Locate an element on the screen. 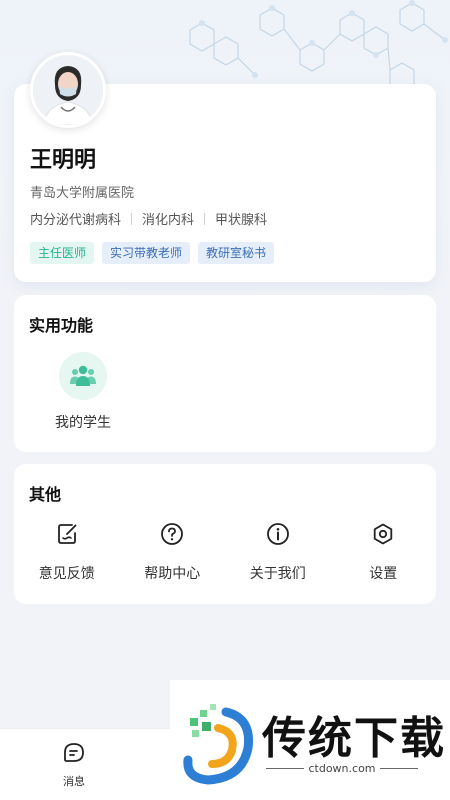  feedback-button: 意见反馈 is located at coordinates (67, 551).